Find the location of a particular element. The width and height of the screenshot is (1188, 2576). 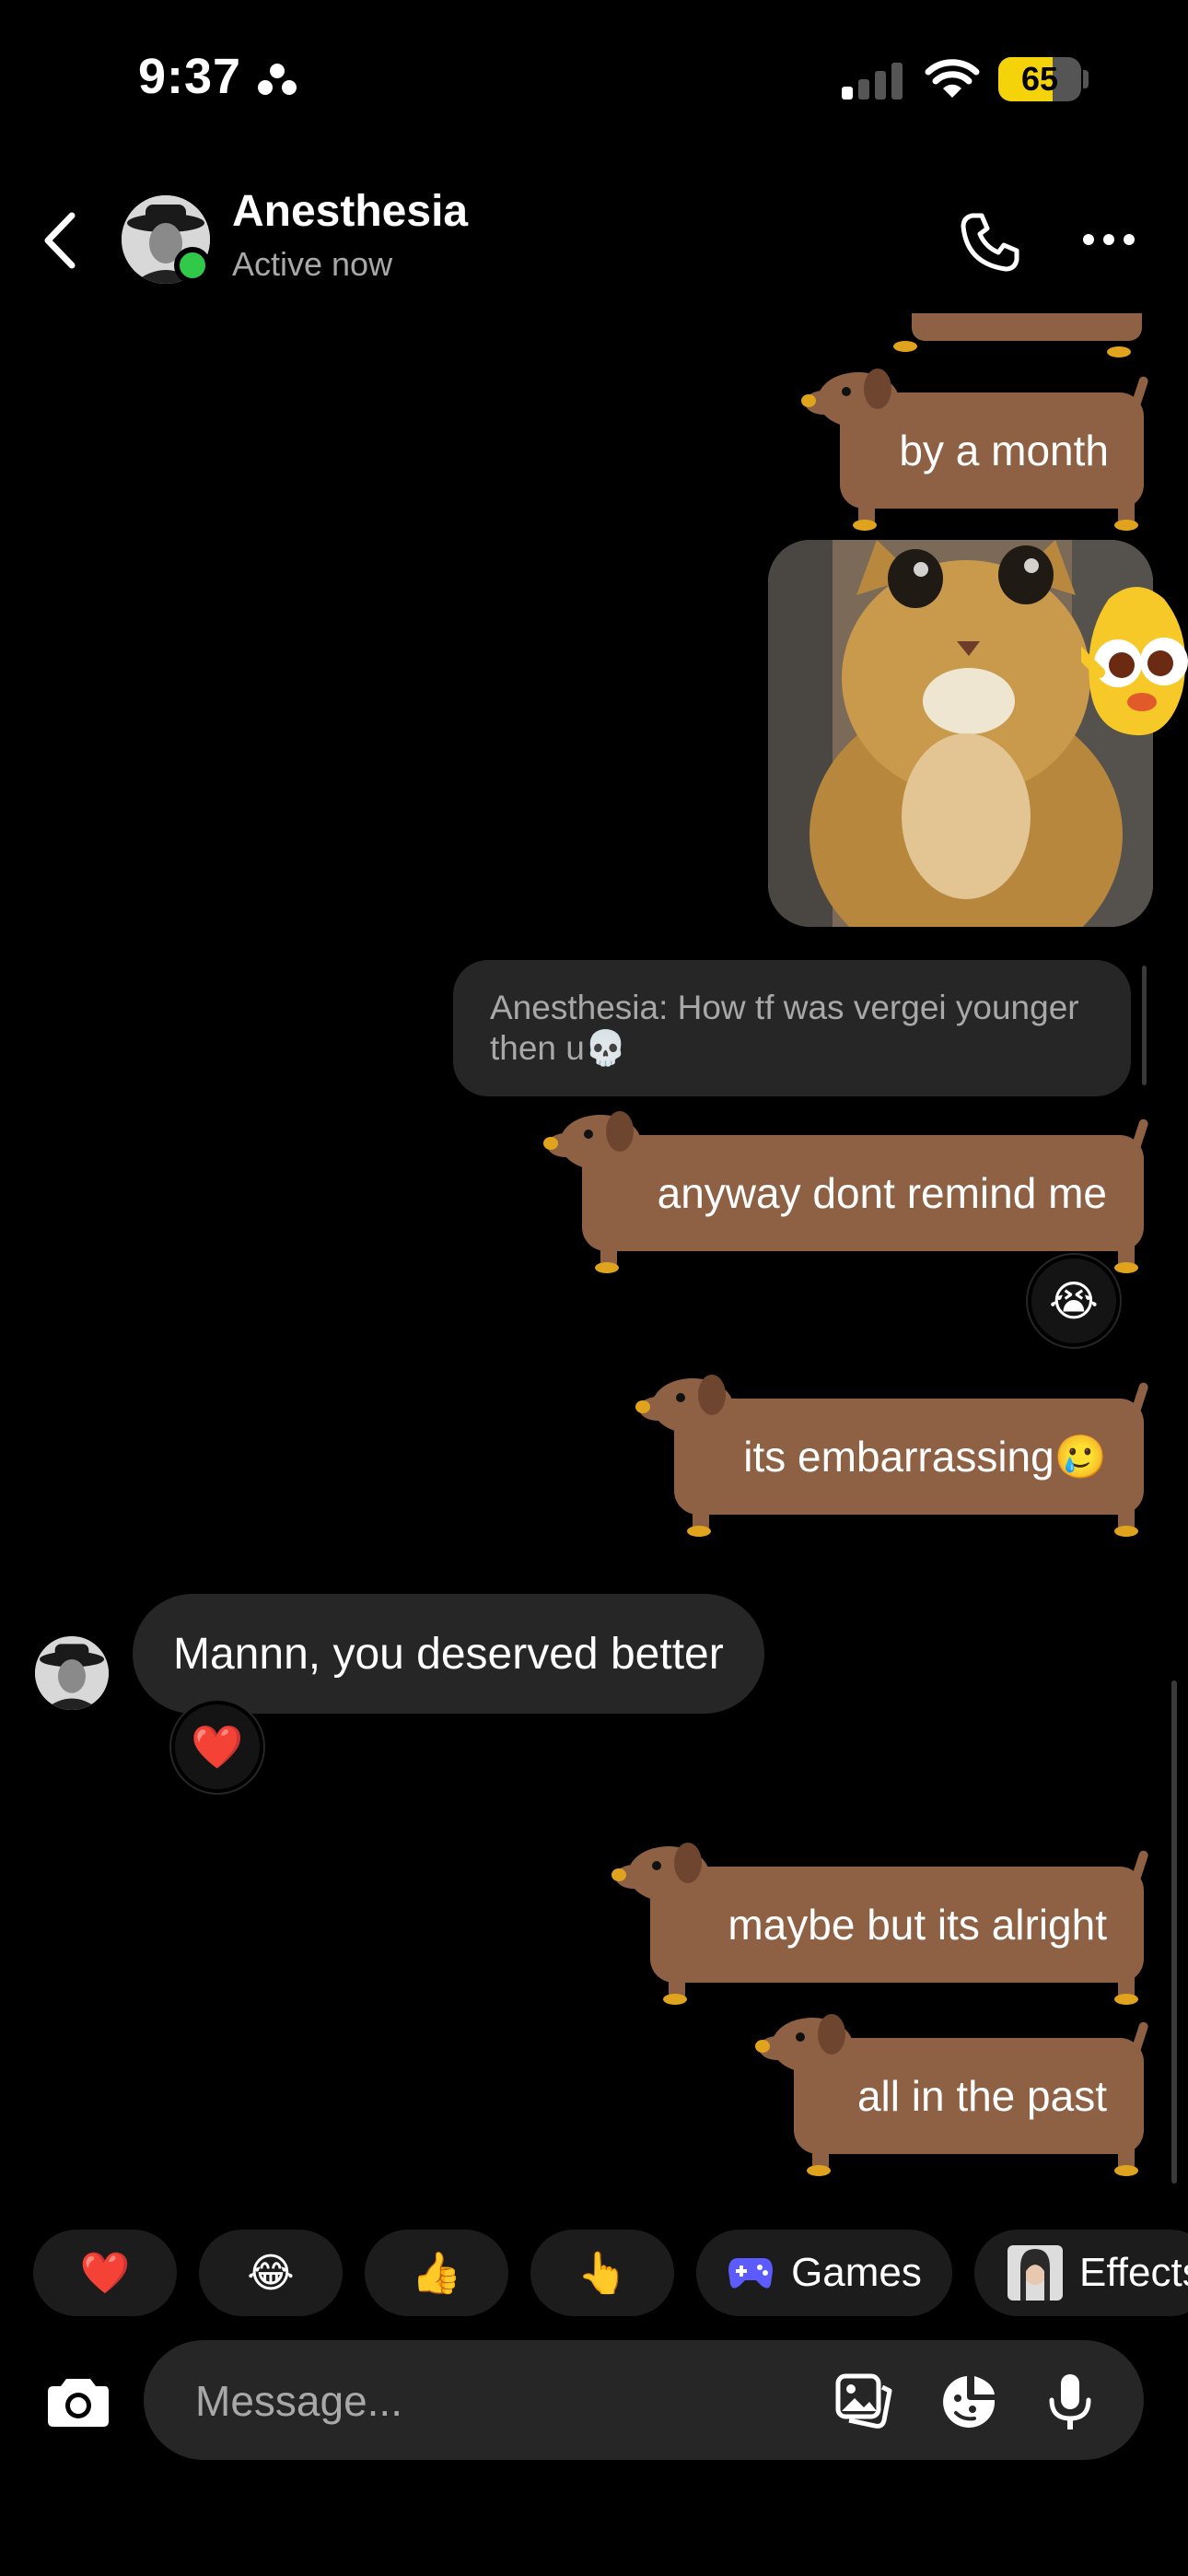

quick-reaction-heart: ❤️ is located at coordinates (105, 2273).